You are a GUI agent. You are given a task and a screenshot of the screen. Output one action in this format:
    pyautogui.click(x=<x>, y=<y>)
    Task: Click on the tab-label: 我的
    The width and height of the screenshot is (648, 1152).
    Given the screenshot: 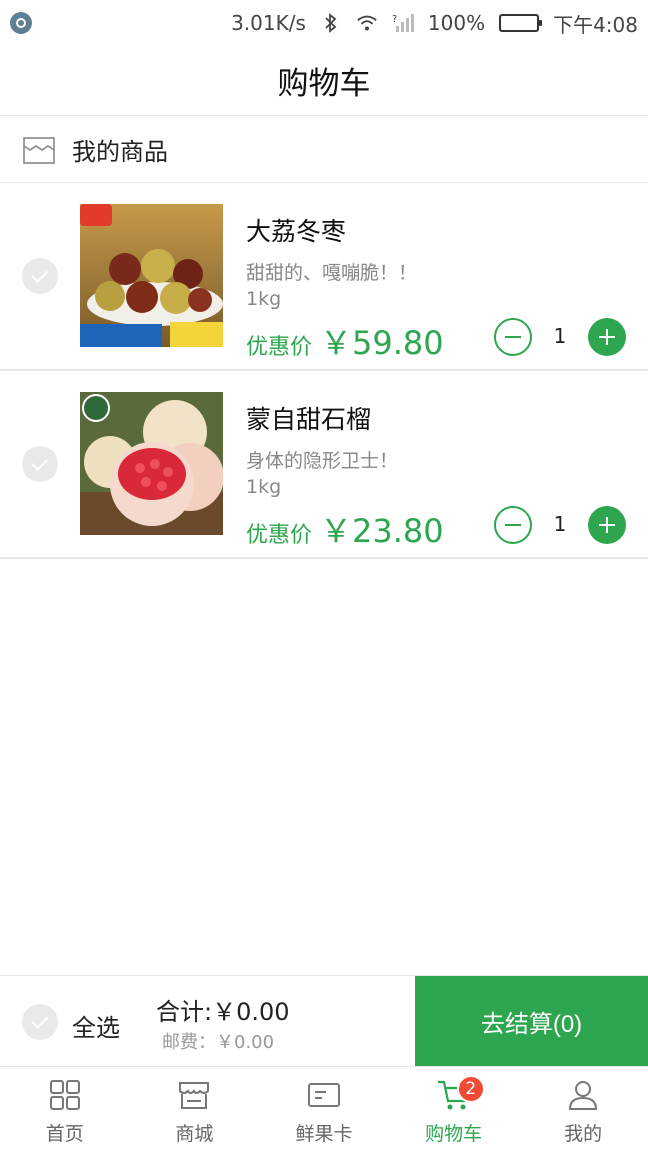 What is the action you would take?
    pyautogui.click(x=583, y=1134)
    